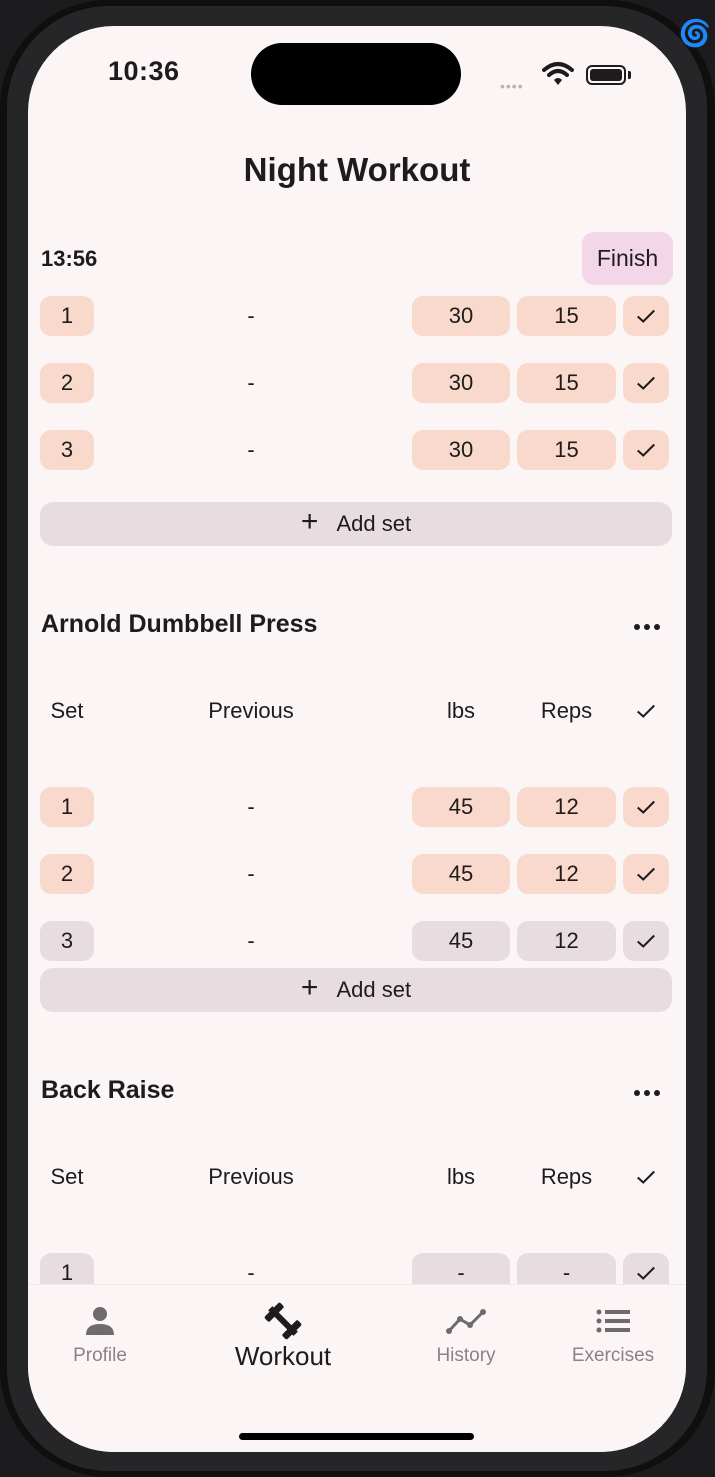 Image resolution: width=715 pixels, height=1477 pixels. What do you see at coordinates (461, 1268) in the screenshot?
I see `lbs-input: -` at bounding box center [461, 1268].